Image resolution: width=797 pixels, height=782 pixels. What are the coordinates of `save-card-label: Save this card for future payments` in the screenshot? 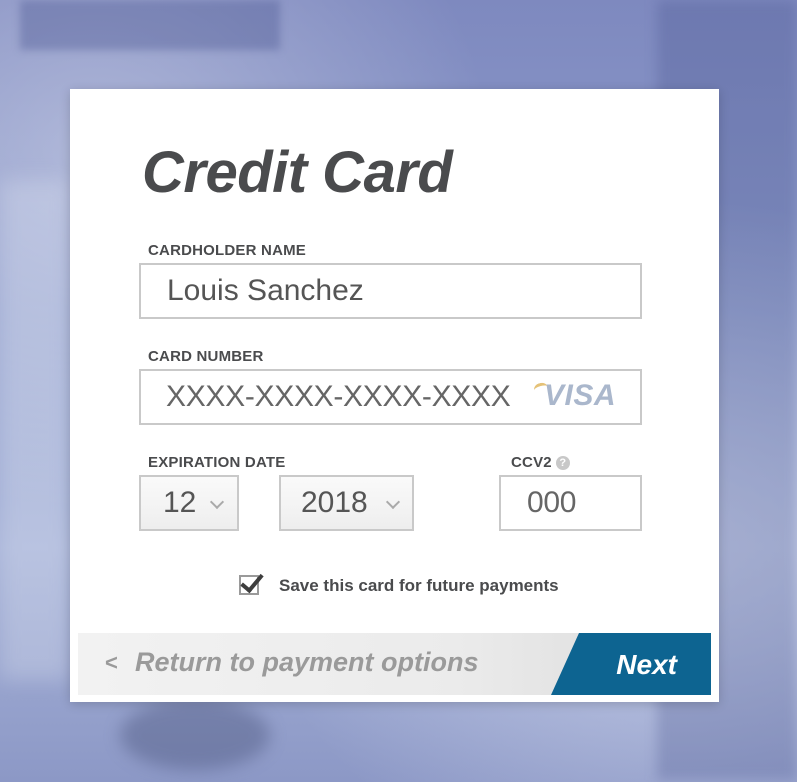 It's located at (419, 586).